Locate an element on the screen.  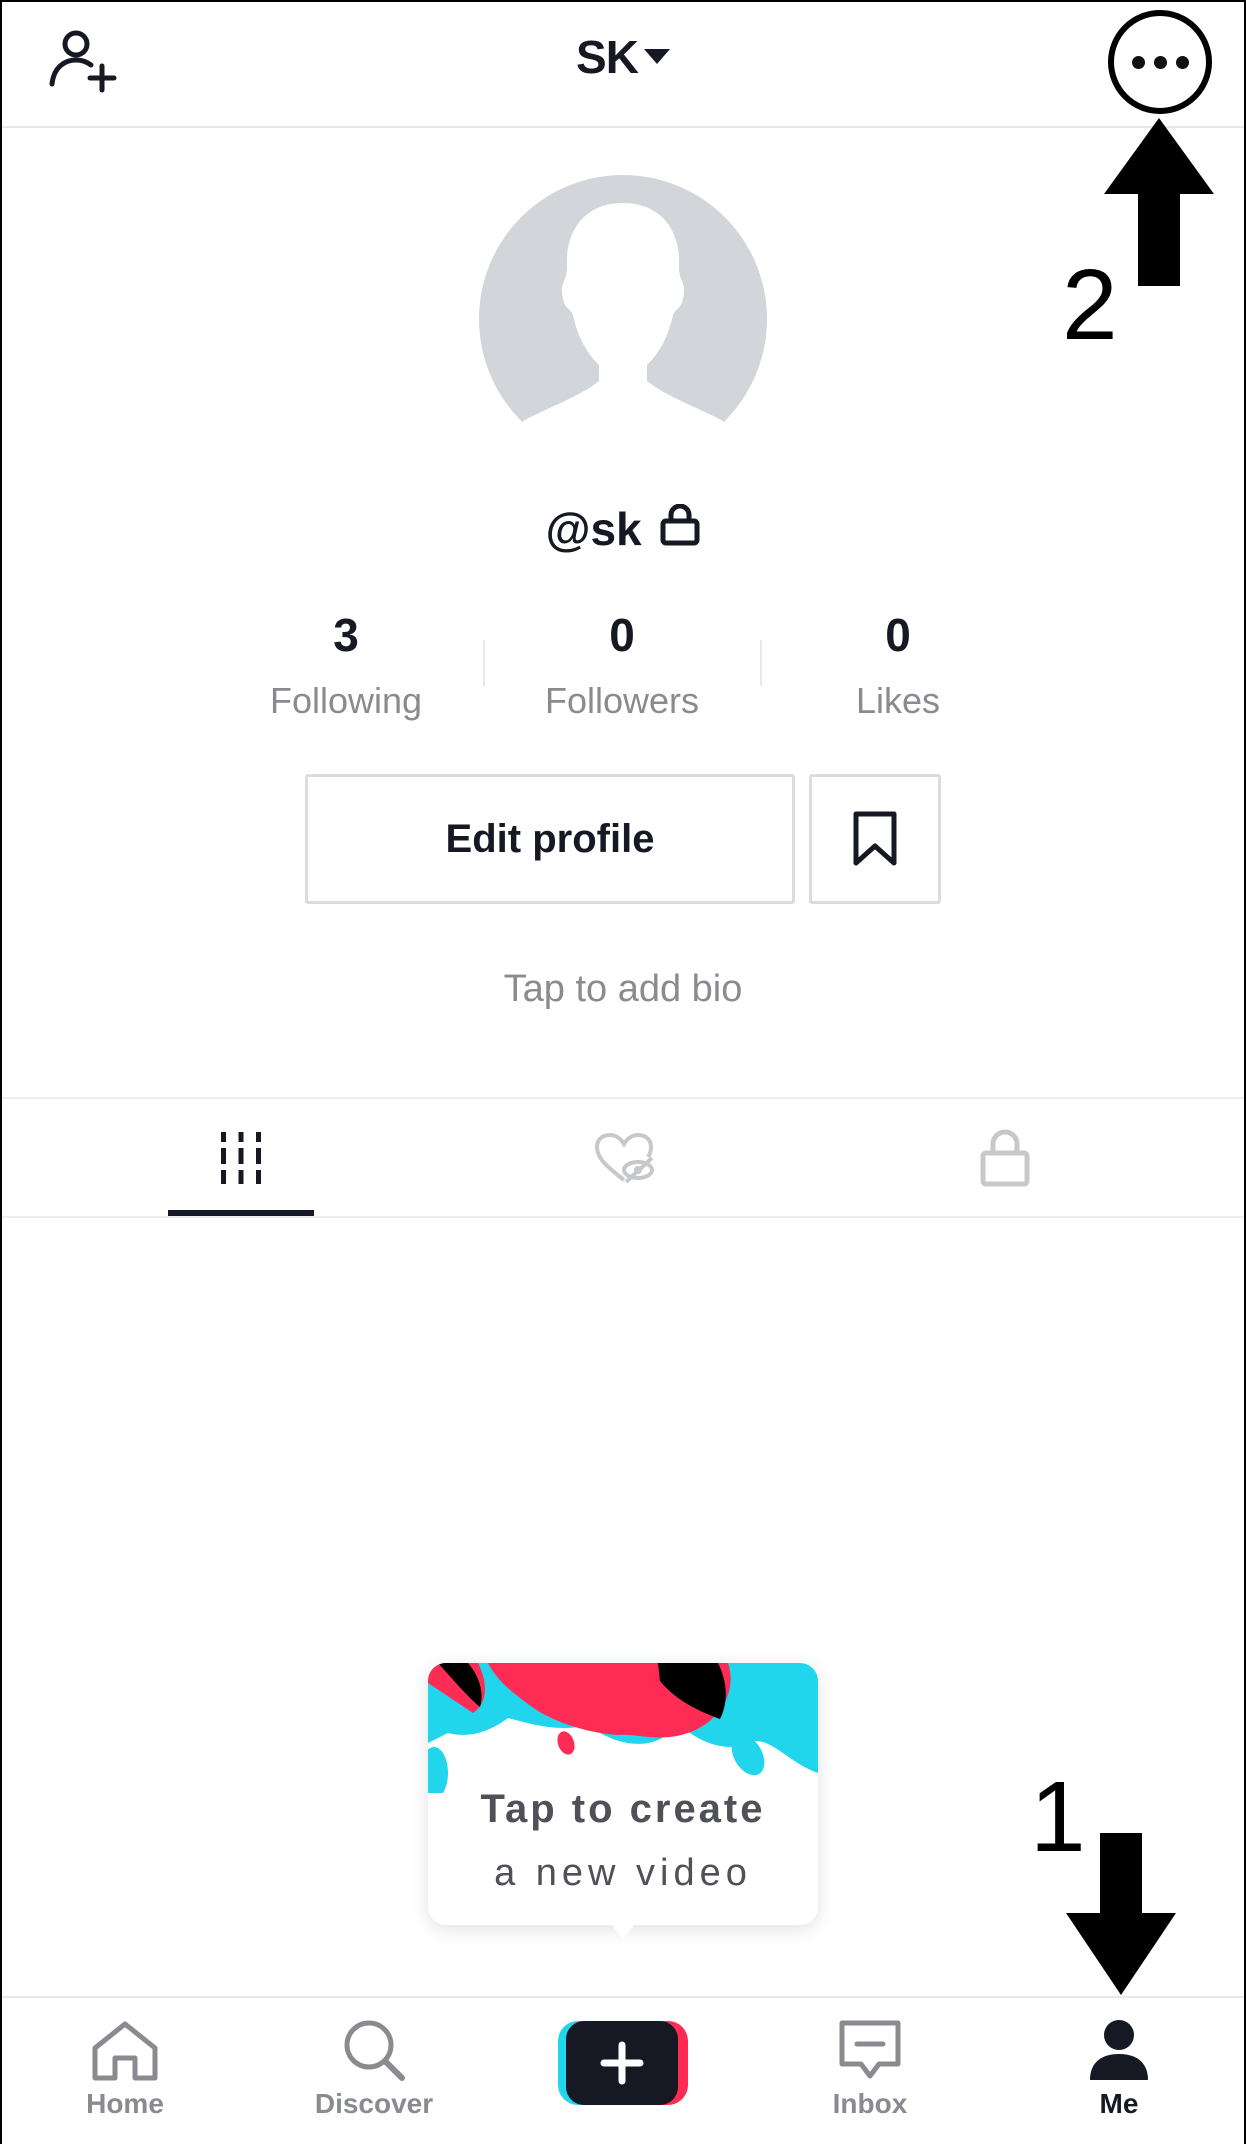
nav-home: Home is located at coordinates (125, 2072).